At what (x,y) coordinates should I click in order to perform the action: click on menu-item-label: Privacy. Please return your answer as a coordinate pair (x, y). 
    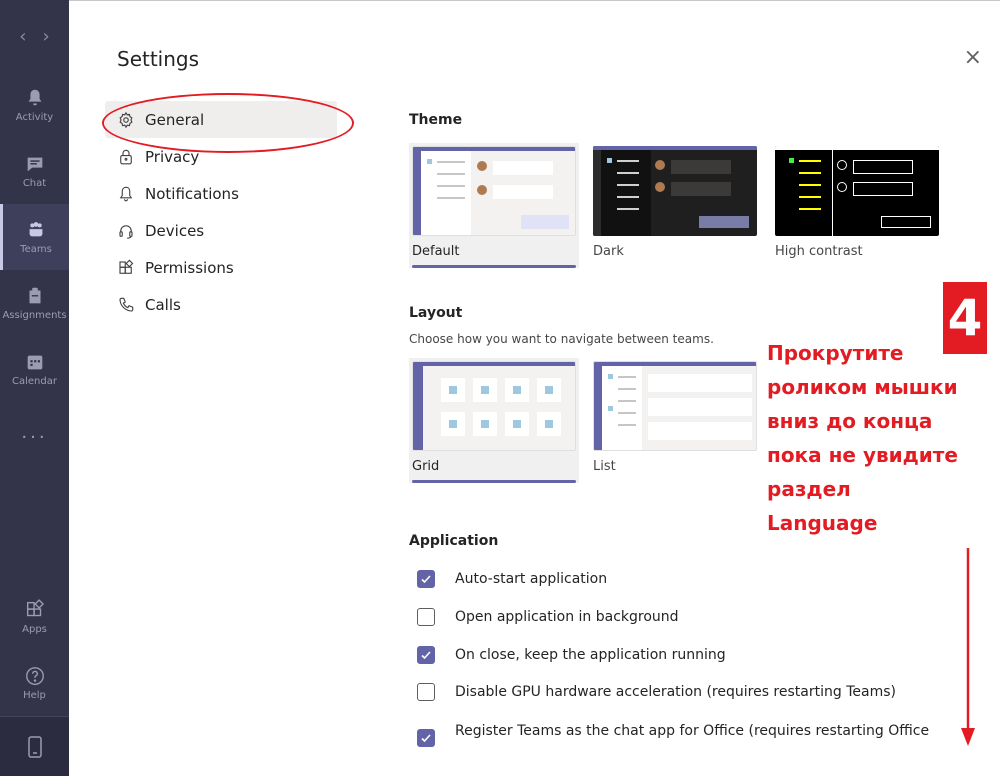
    Looking at the image, I should click on (172, 156).